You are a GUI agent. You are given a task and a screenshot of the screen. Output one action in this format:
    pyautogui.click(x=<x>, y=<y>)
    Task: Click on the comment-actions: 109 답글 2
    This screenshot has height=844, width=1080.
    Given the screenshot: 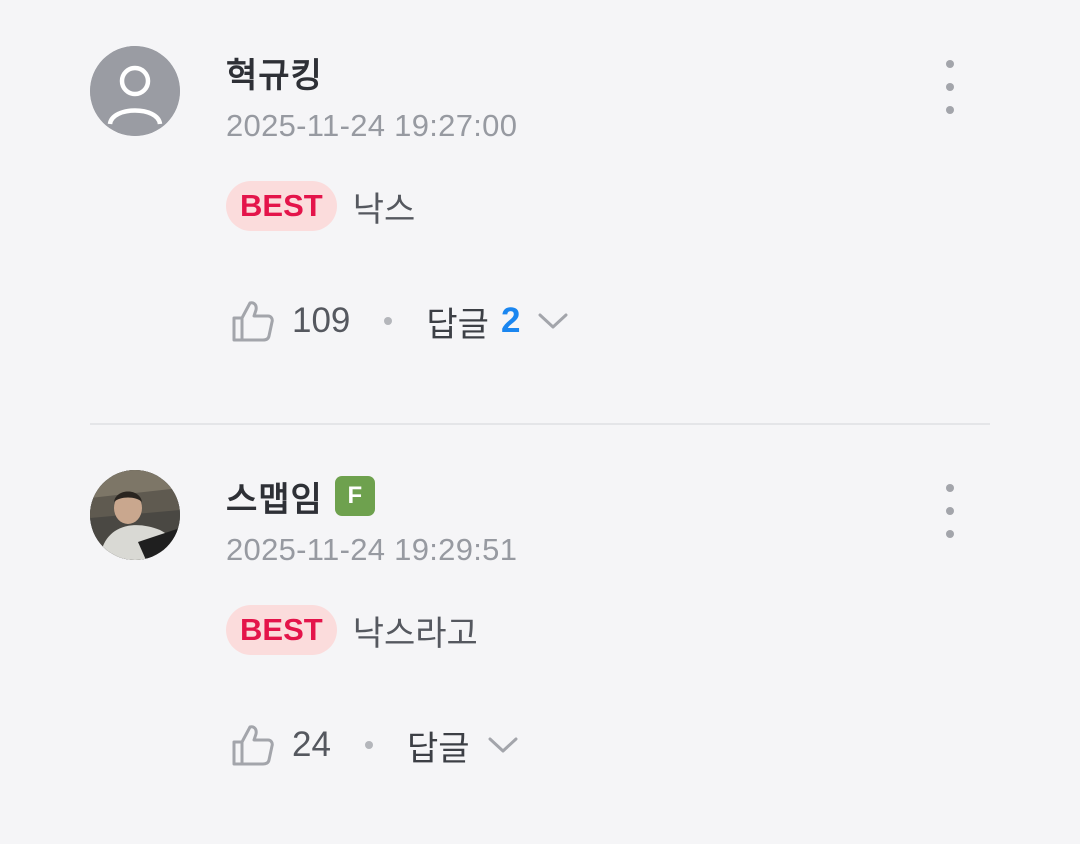 What is the action you would take?
    pyautogui.click(x=399, y=321)
    